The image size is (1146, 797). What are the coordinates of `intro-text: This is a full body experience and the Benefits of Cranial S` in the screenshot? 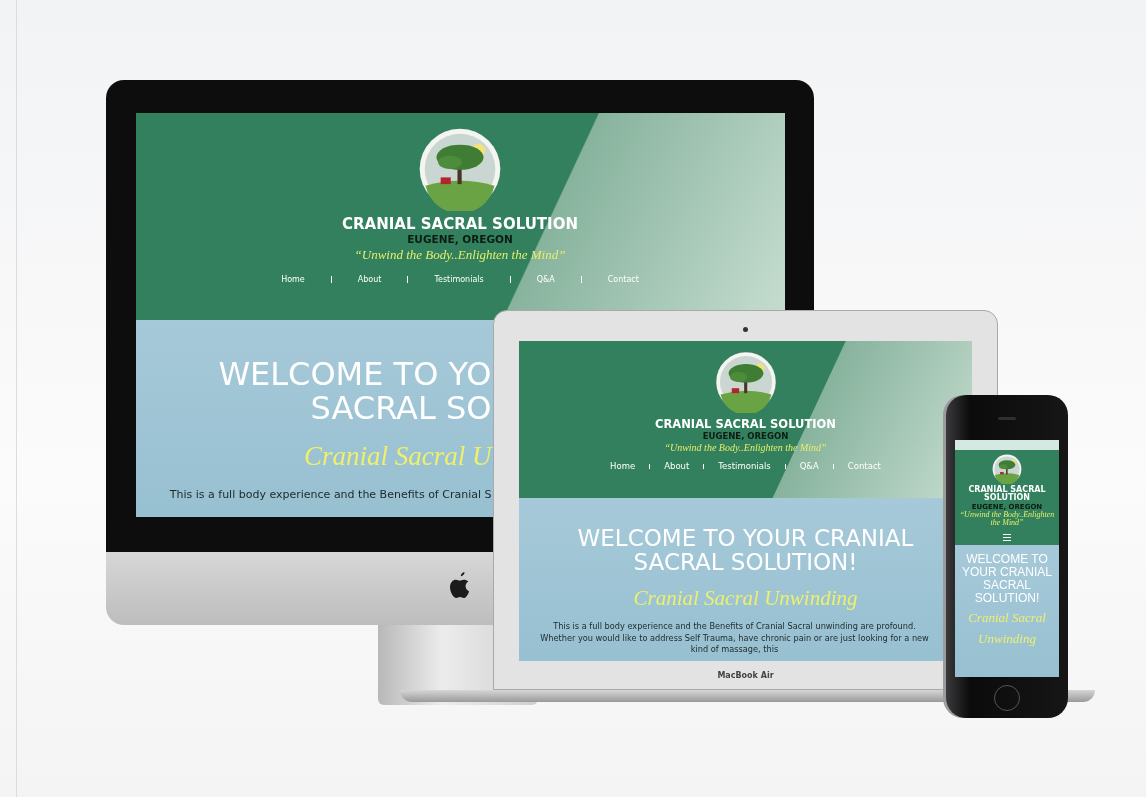 It's located at (330, 495).